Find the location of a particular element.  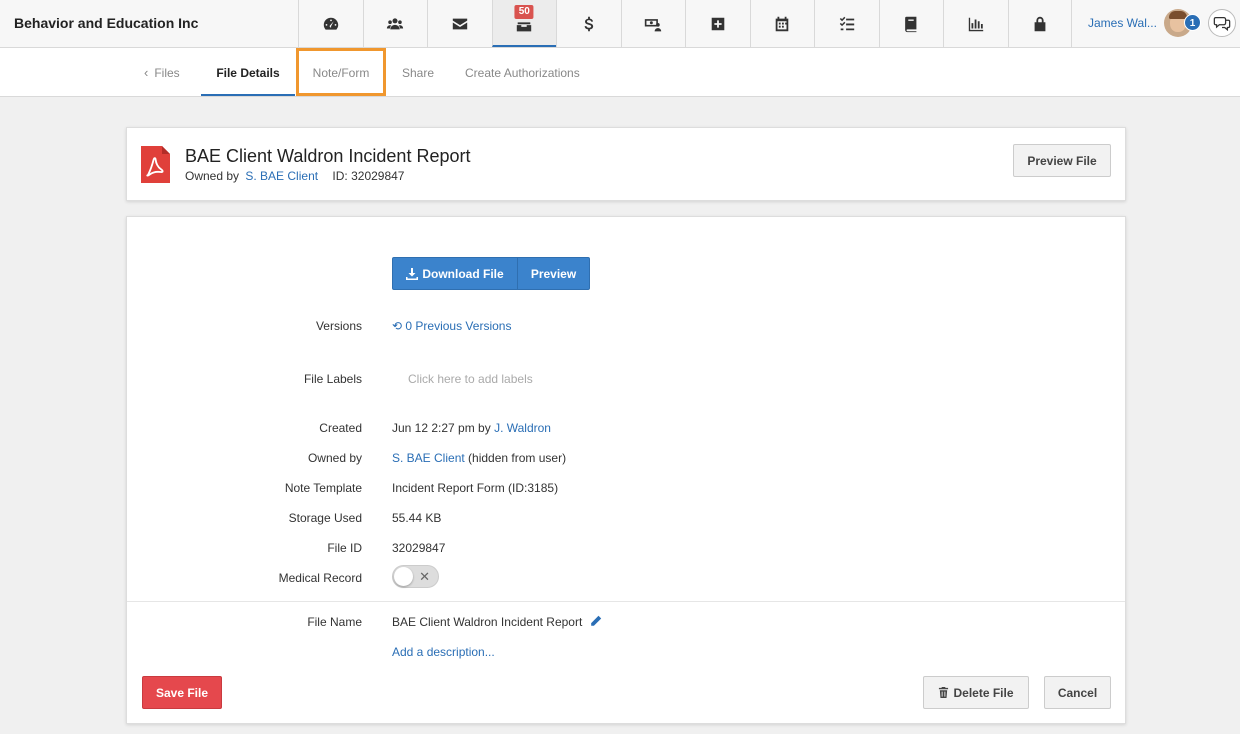

chat-bubbles-icon is located at coordinates (1222, 24).